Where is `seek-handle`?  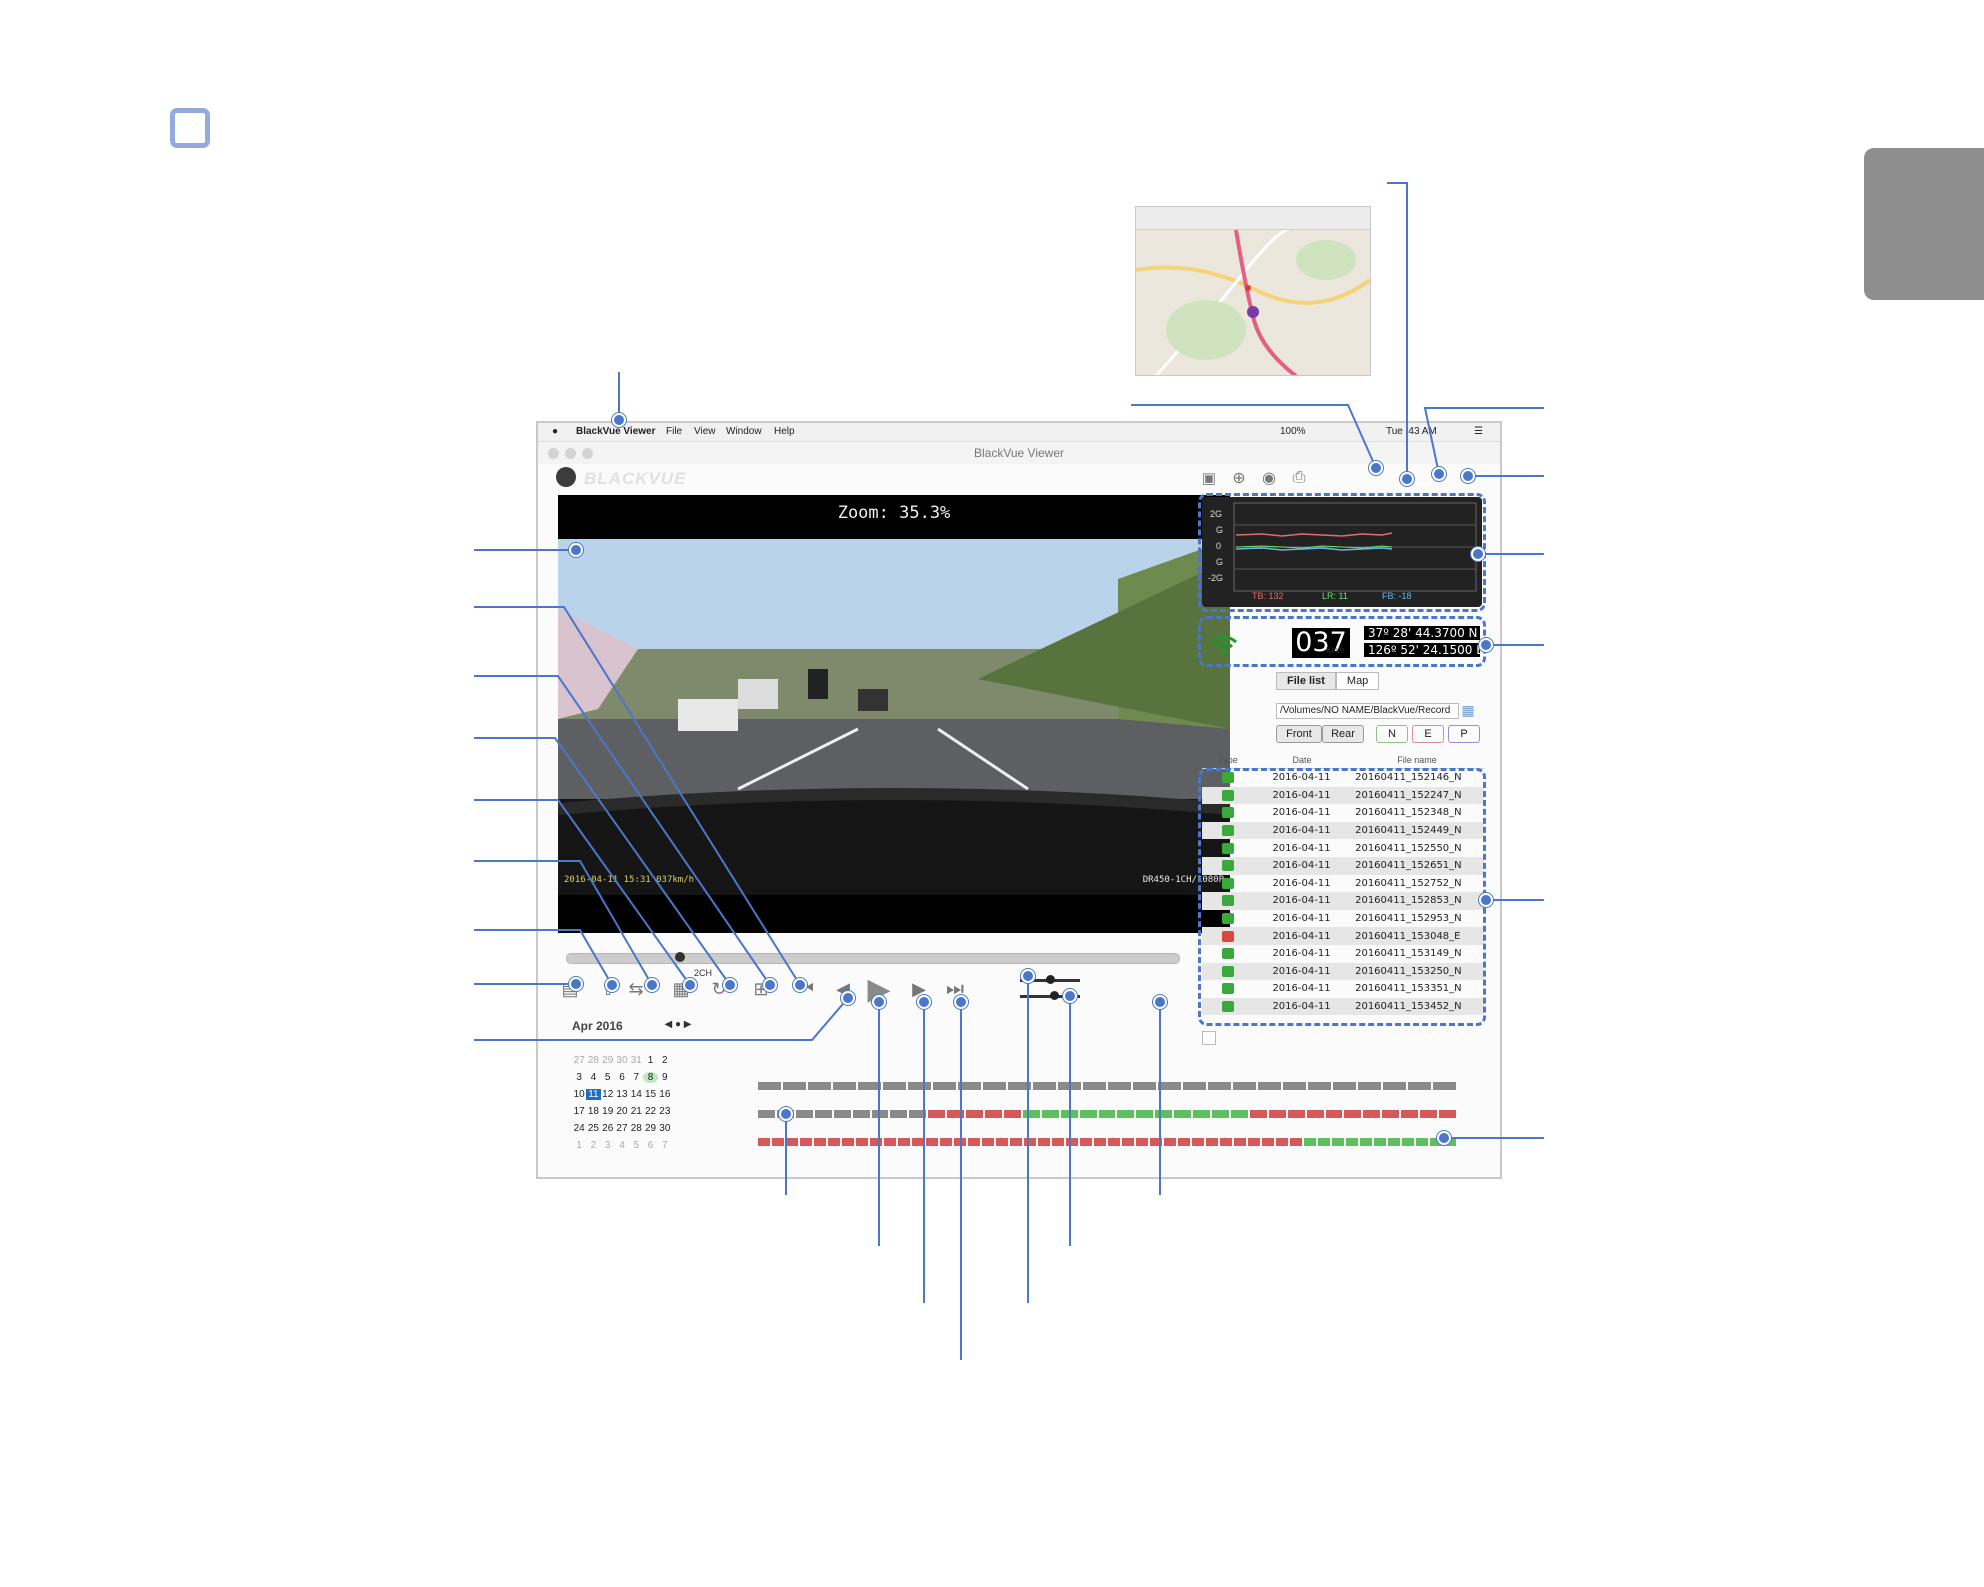 seek-handle is located at coordinates (680, 957).